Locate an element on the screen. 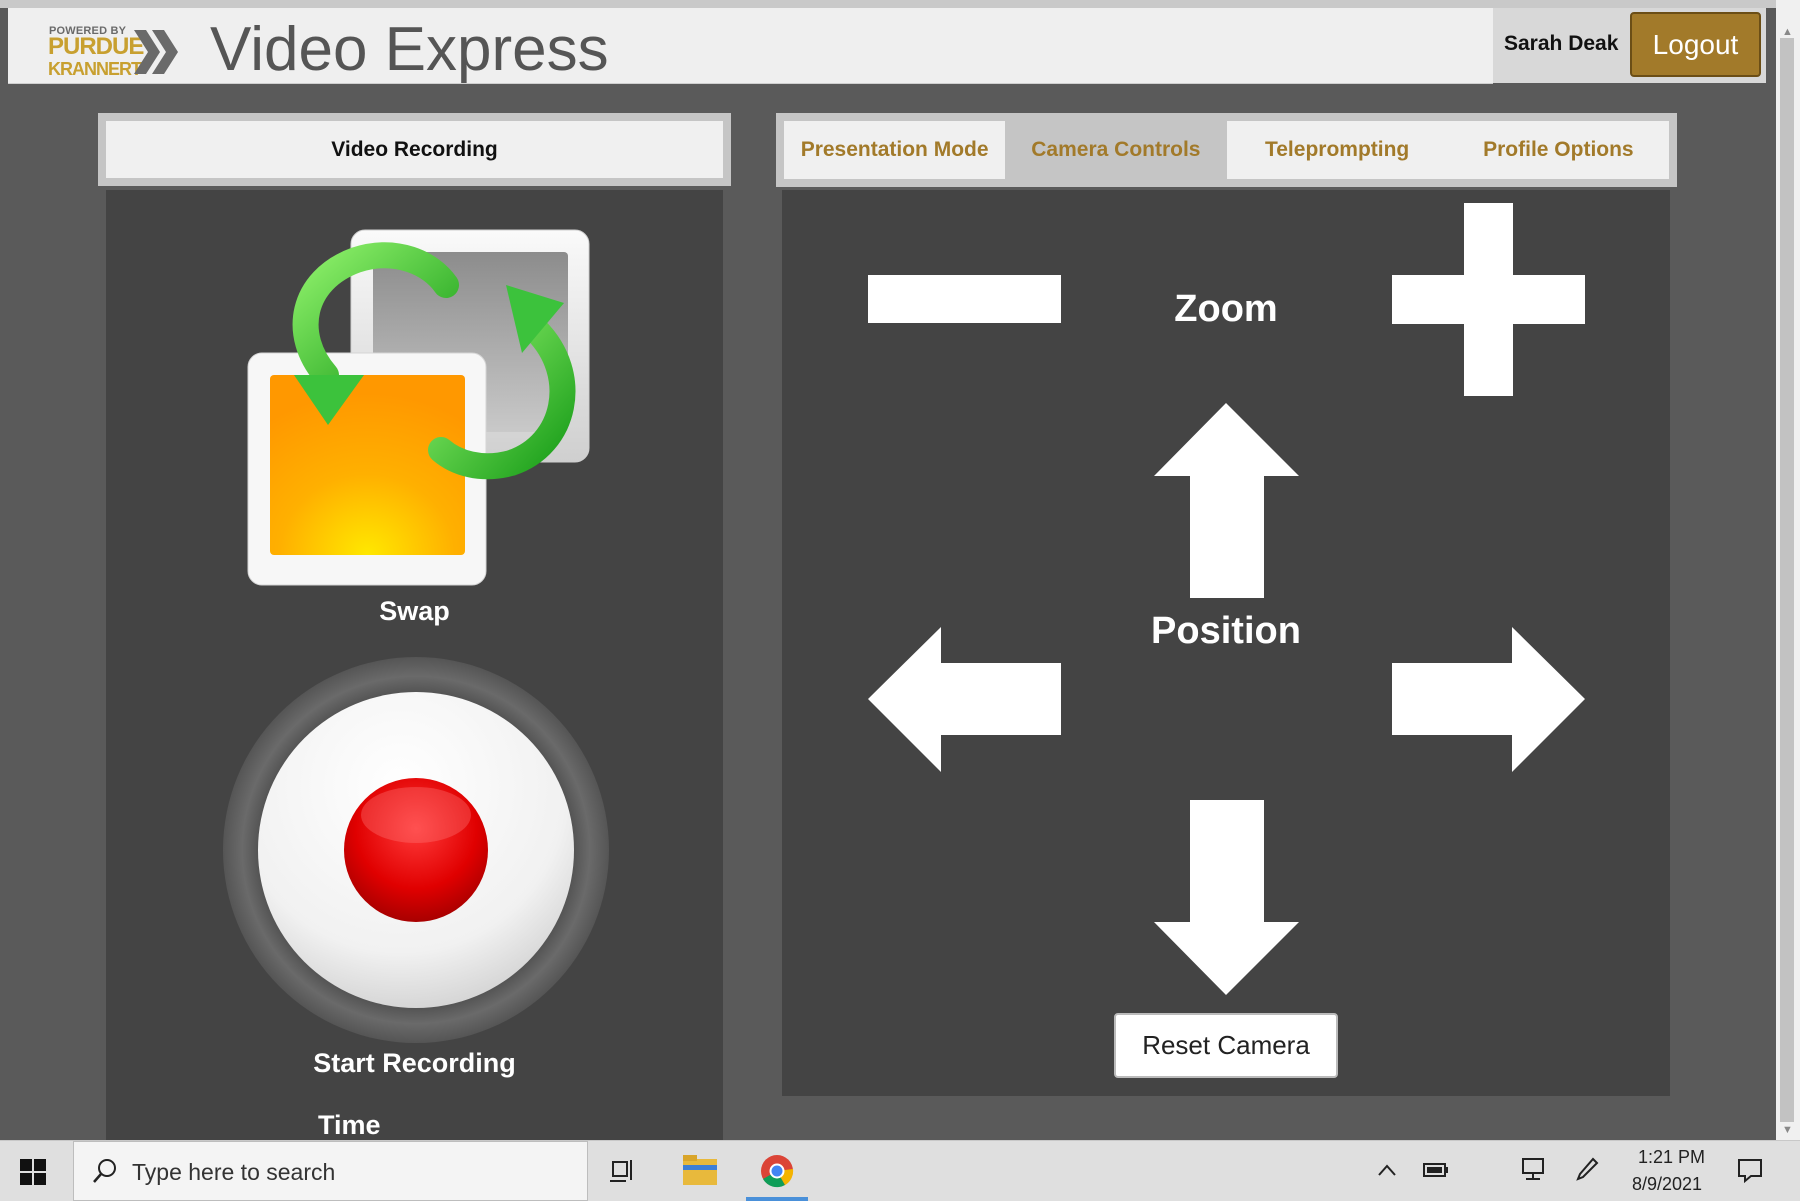  time-label: Time is located at coordinates (349, 1125).